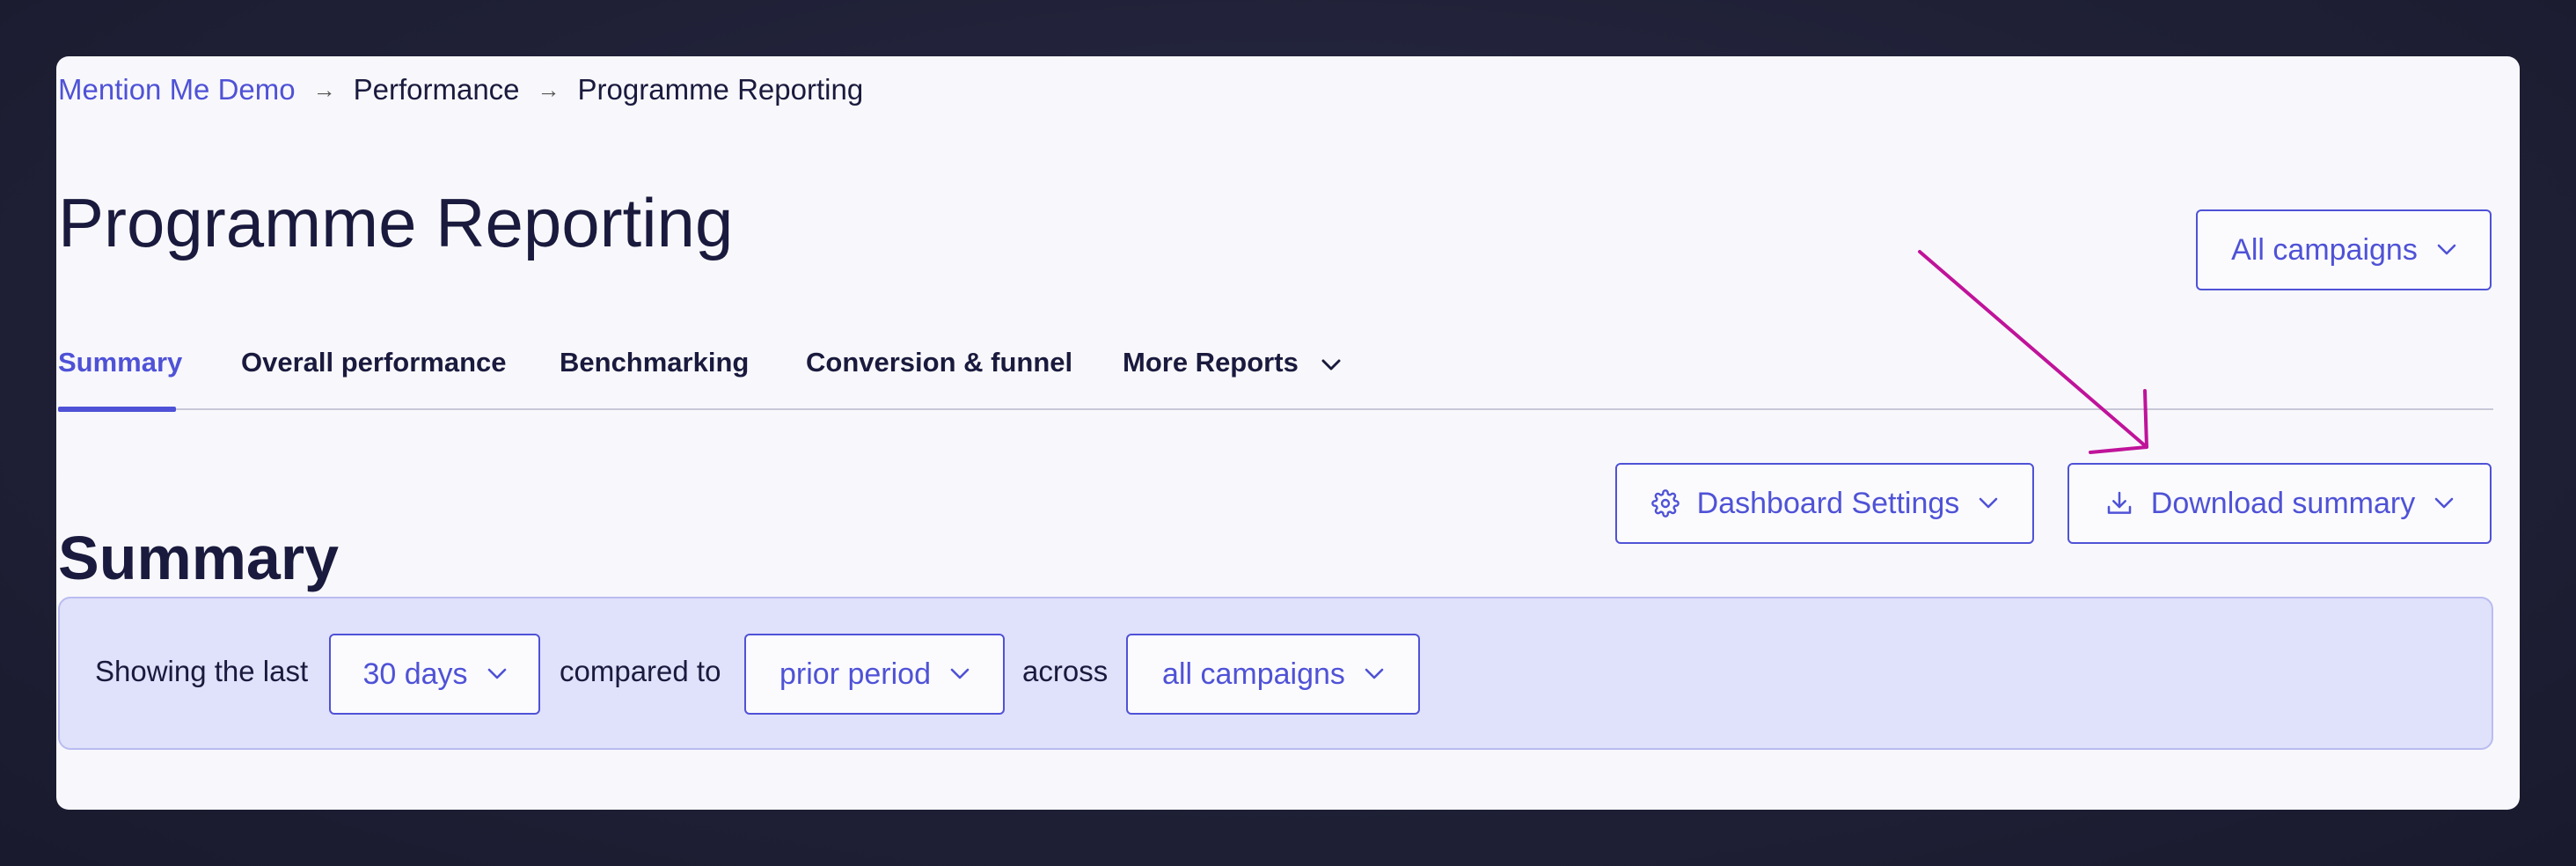 The image size is (2576, 866). What do you see at coordinates (199, 558) in the screenshot?
I see `section-title: Summary` at bounding box center [199, 558].